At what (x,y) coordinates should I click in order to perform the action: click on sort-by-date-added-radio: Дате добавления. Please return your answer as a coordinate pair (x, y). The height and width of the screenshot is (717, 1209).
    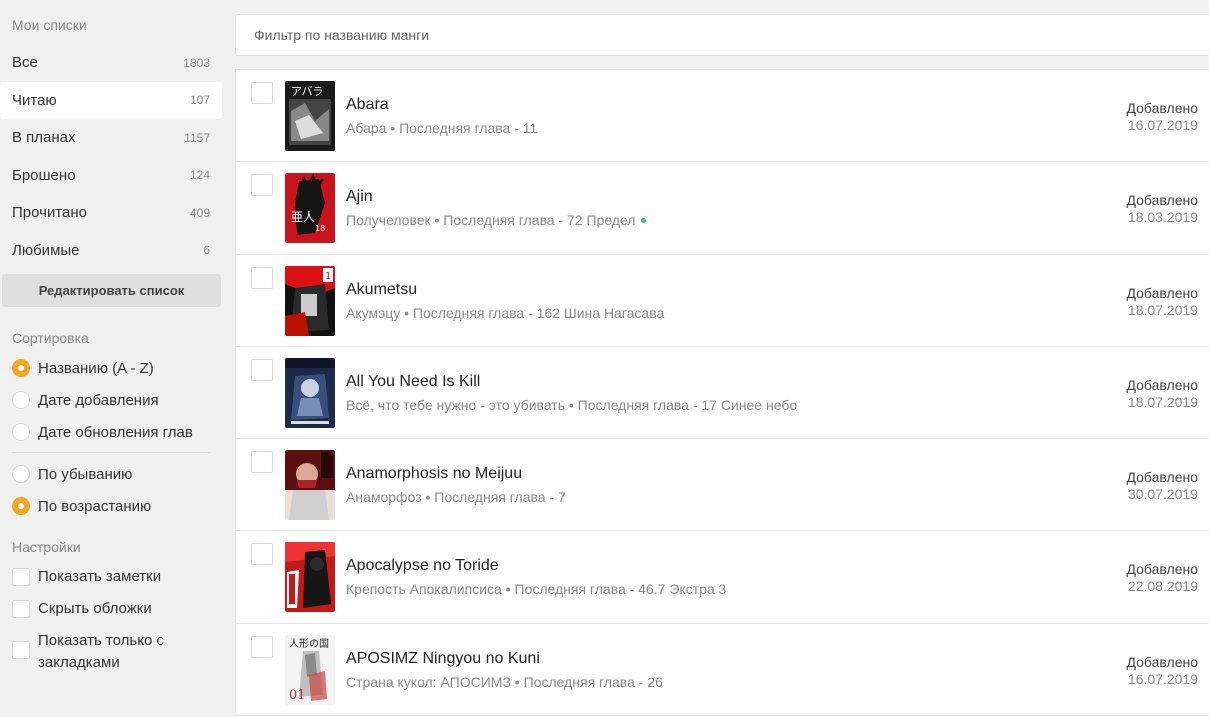
    Looking at the image, I should click on (85, 400).